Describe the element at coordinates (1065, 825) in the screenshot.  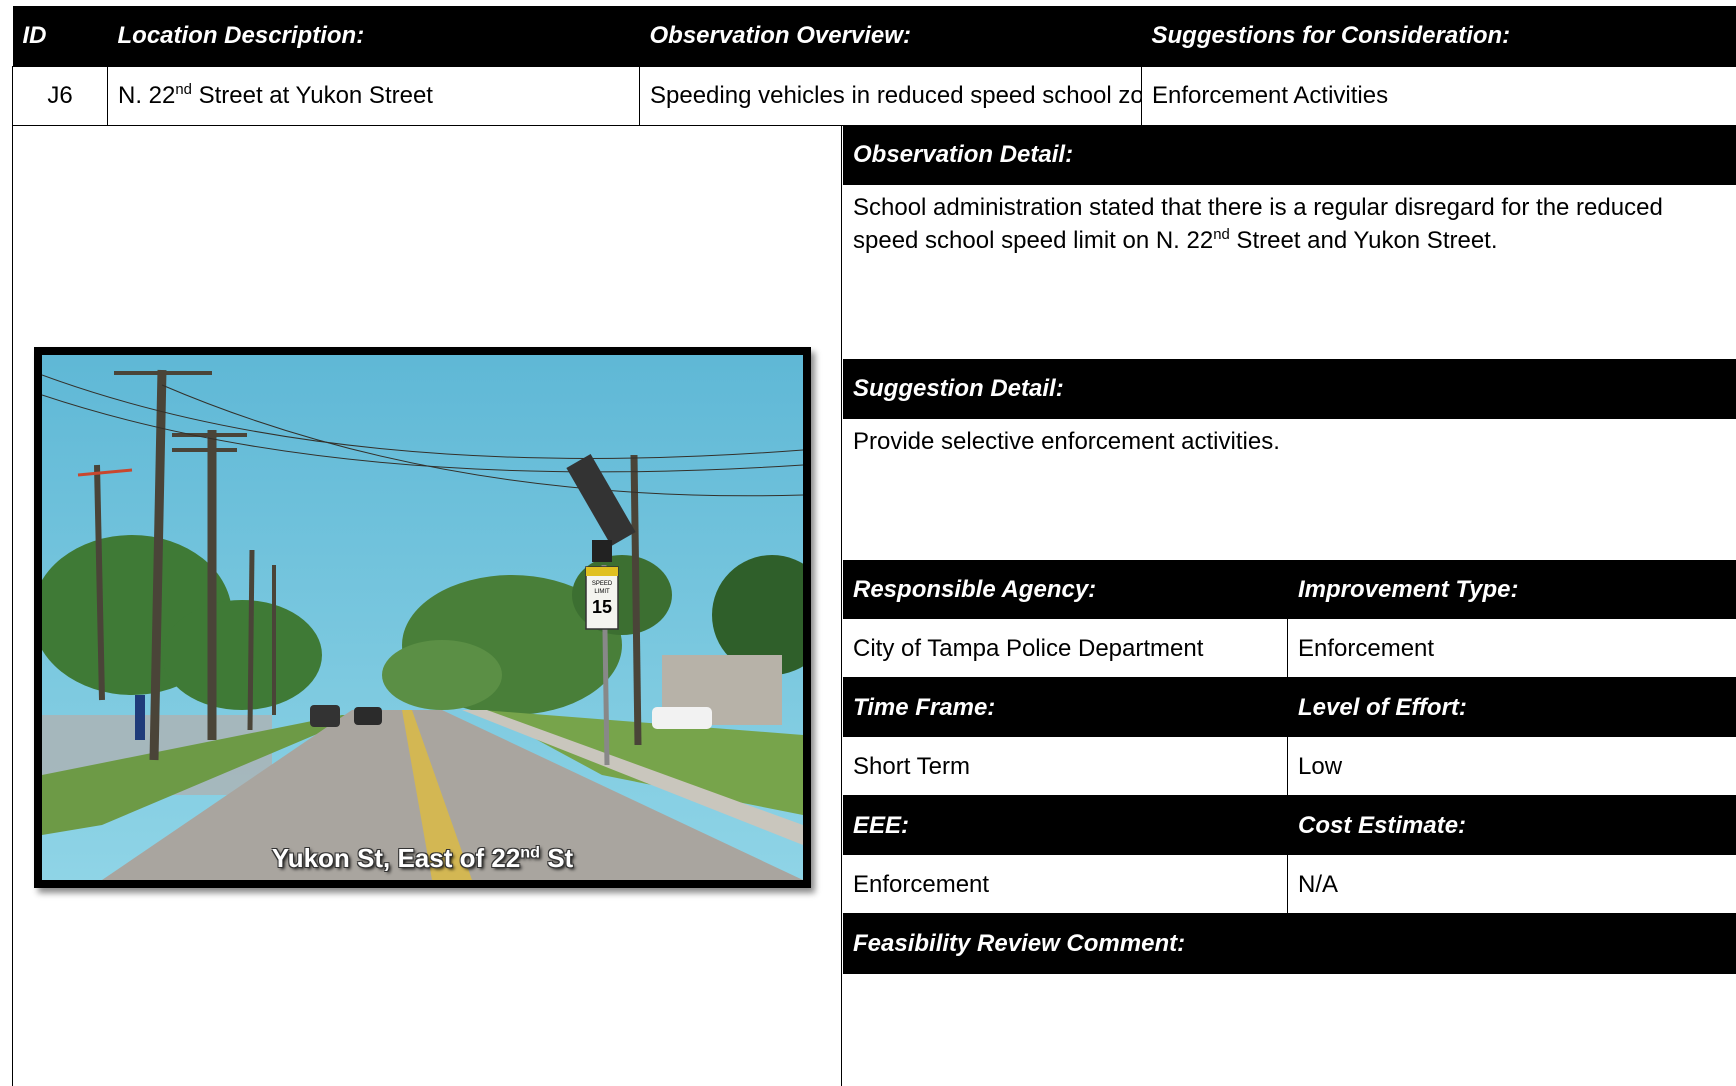
I see `eee-label: EEE:` at that location.